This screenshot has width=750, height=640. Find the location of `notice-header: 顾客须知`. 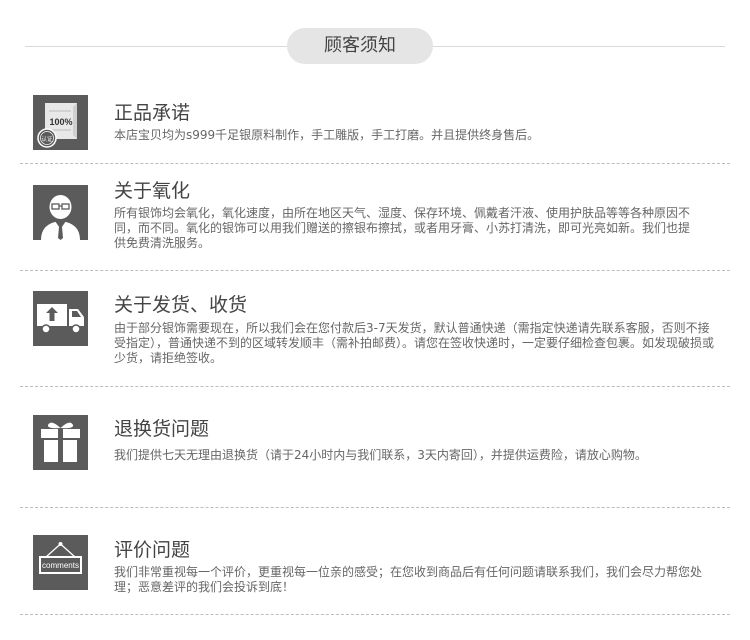

notice-header: 顾客须知 is located at coordinates (375, 40).